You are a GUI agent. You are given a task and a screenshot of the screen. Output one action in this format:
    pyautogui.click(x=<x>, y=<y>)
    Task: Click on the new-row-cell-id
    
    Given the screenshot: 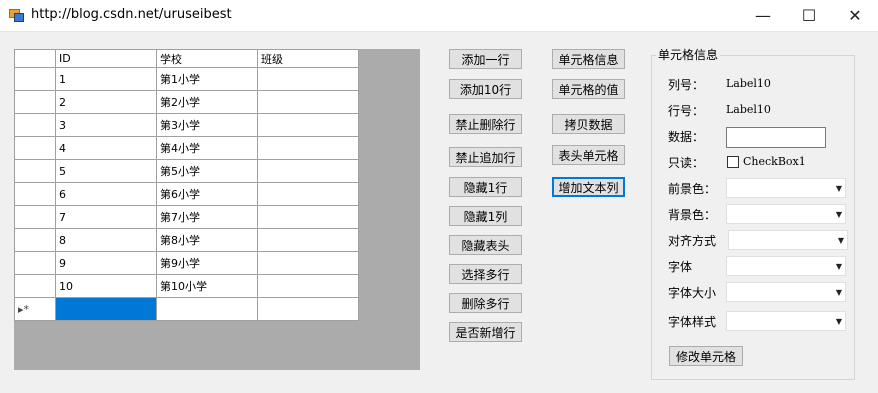 What is the action you would take?
    pyautogui.click(x=106, y=309)
    